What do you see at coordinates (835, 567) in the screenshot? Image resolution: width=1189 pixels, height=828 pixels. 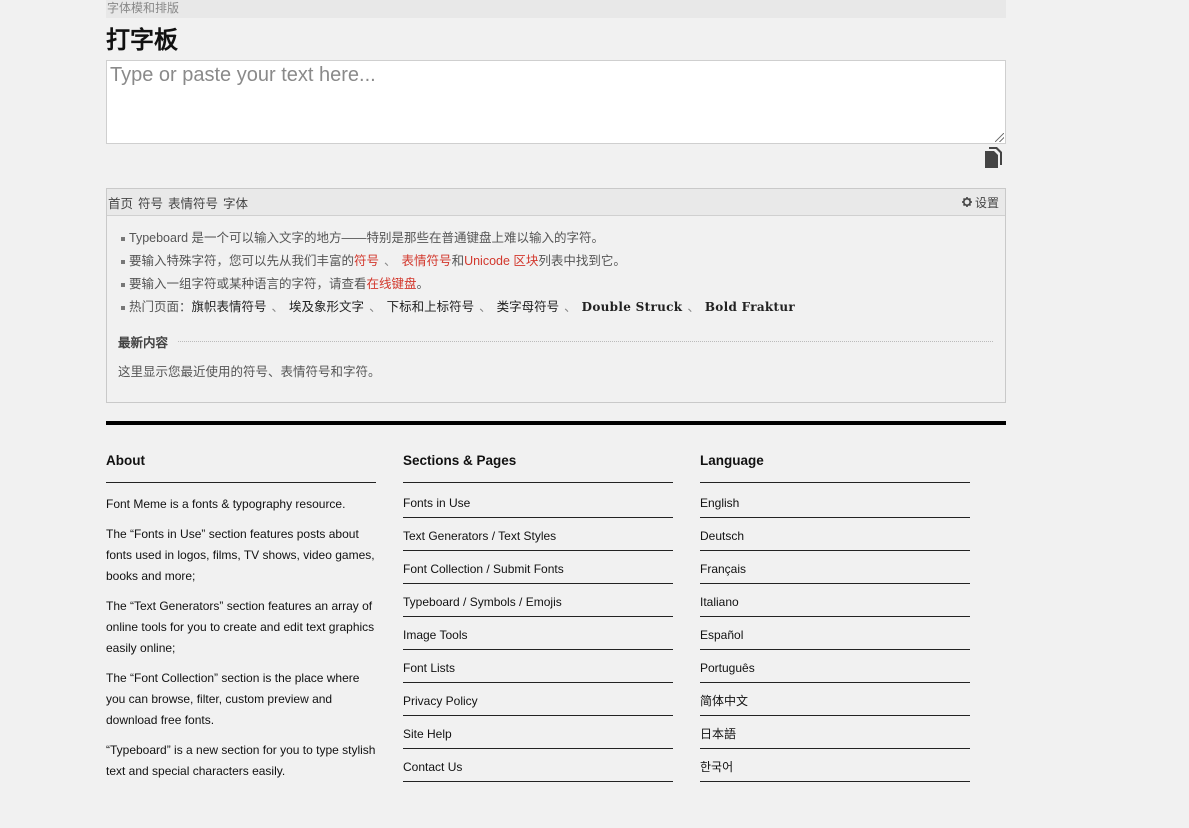 I see `language-link-french: Français` at bounding box center [835, 567].